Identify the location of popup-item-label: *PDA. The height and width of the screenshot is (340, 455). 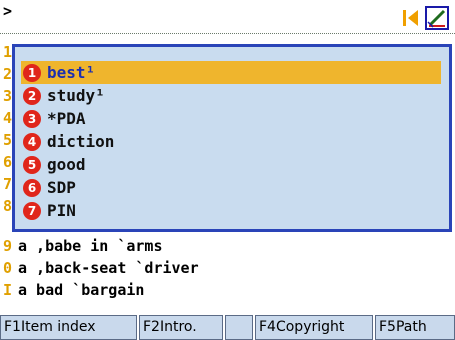
(66, 118).